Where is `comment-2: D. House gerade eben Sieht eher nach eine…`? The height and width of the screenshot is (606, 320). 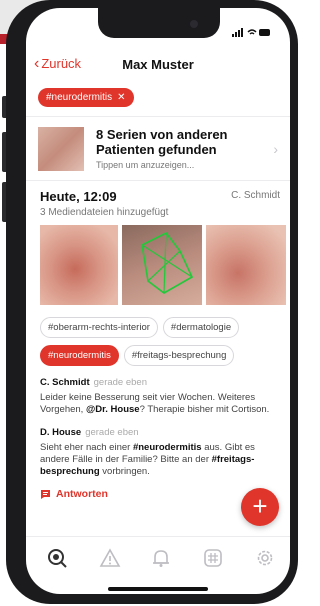
comment-2: D. House gerade eben Sieht eher nach eine… is located at coordinates (160, 452).